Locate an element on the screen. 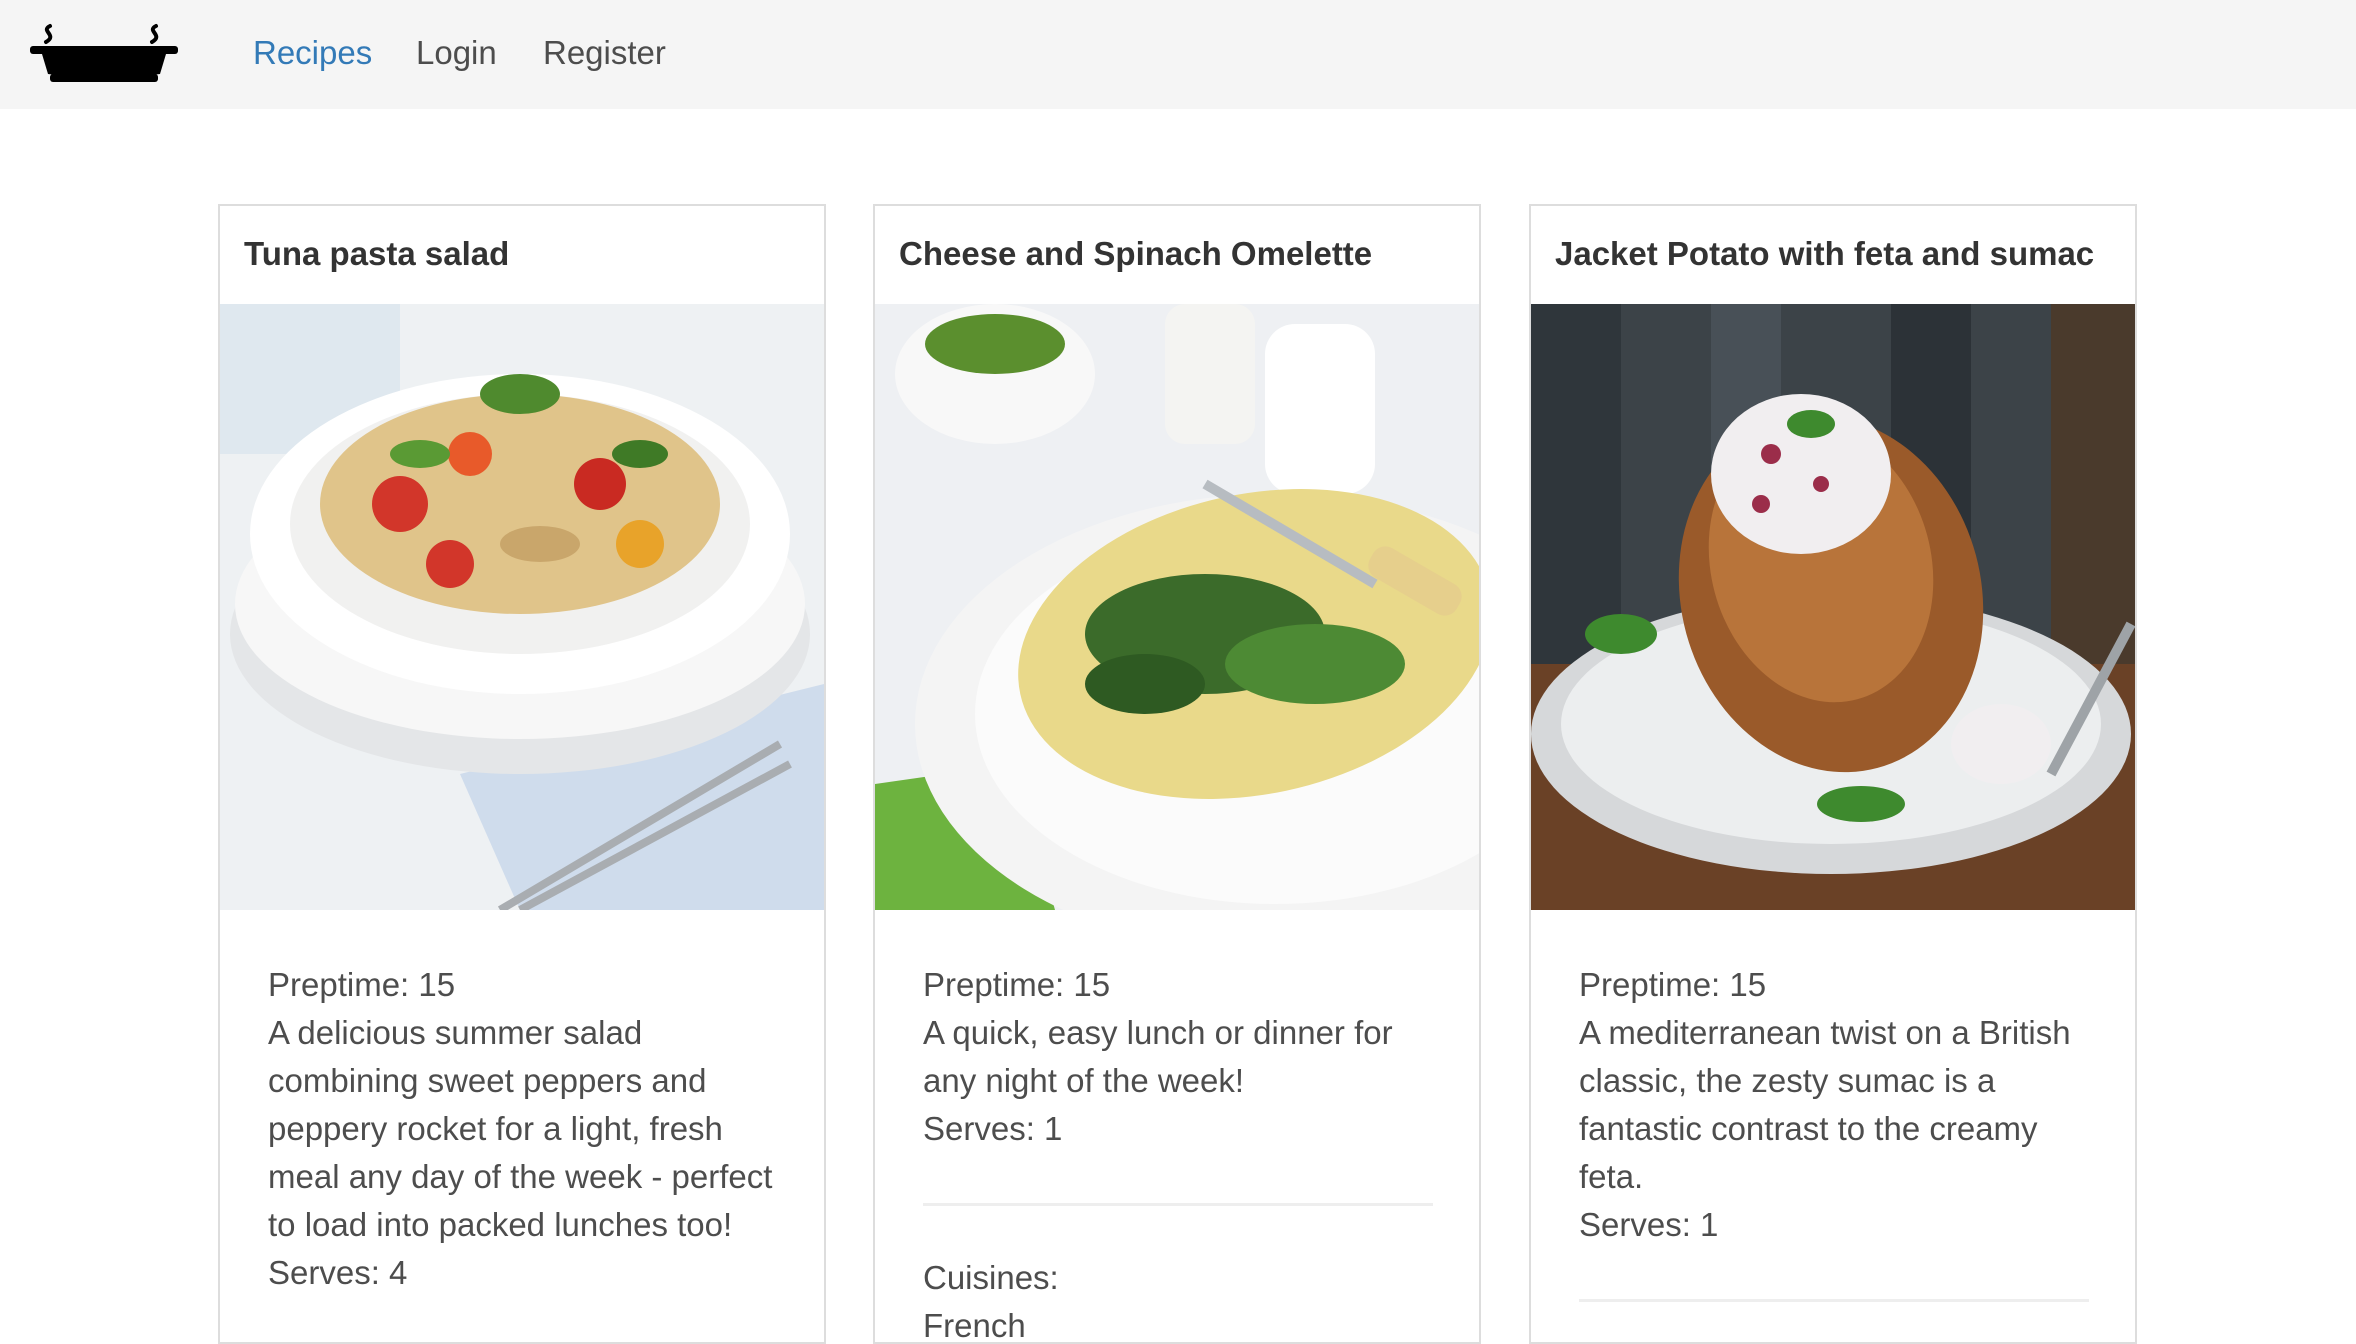 This screenshot has width=2356, height=1344. recipe-title: Tuna pasta salad is located at coordinates (529, 254).